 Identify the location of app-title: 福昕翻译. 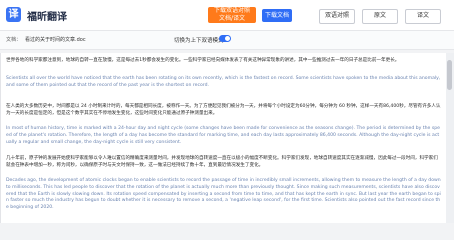
(47, 17).